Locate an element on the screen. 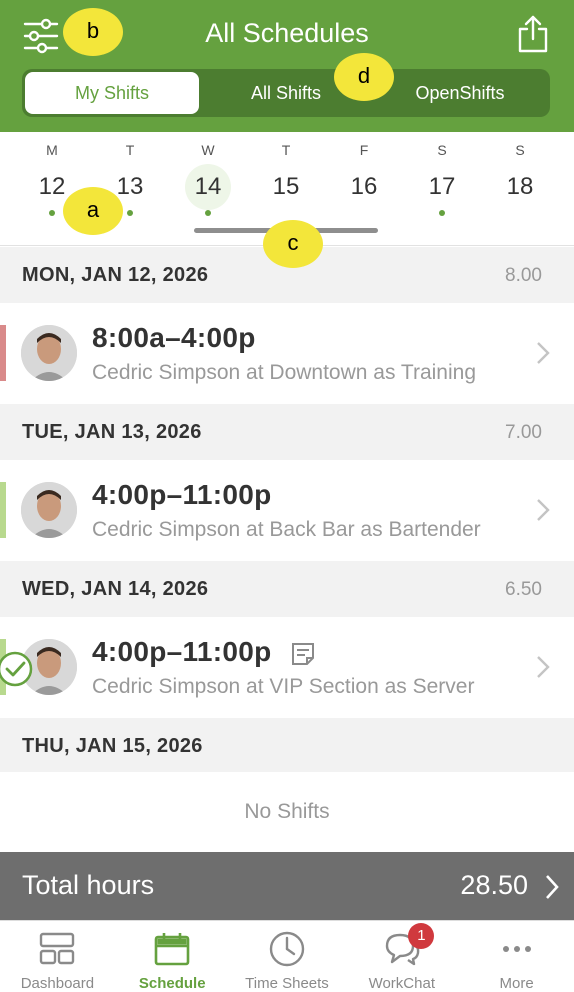 The height and width of the screenshot is (992, 574). section-hours: 8.00 is located at coordinates (523, 275).